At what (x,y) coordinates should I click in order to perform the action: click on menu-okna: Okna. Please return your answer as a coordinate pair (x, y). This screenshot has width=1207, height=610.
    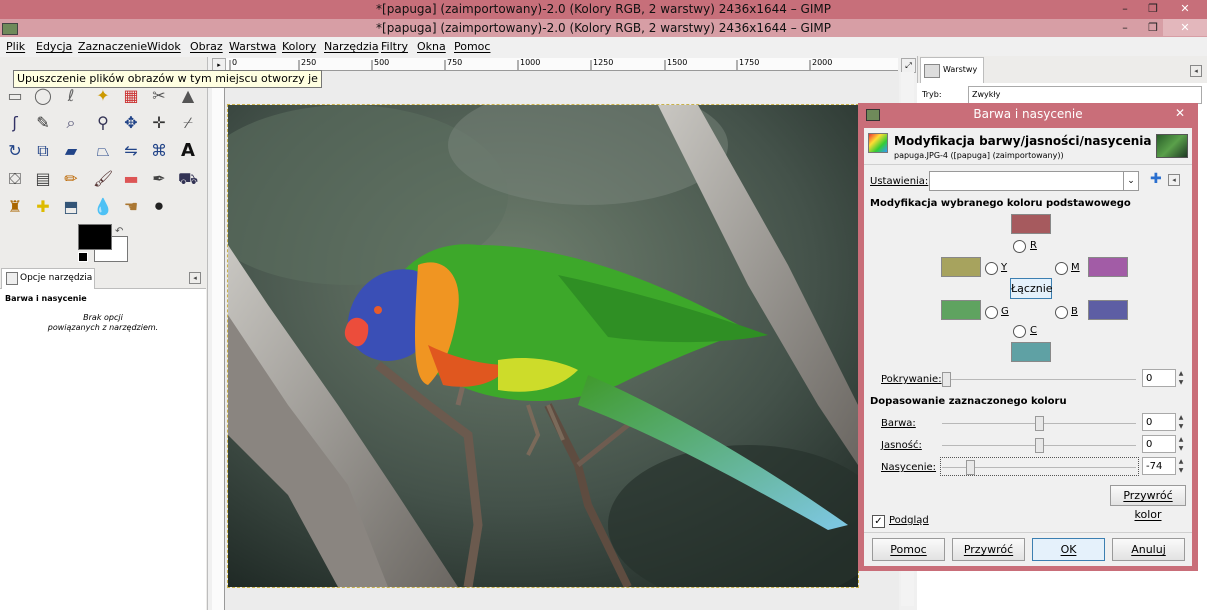
    Looking at the image, I should click on (431, 46).